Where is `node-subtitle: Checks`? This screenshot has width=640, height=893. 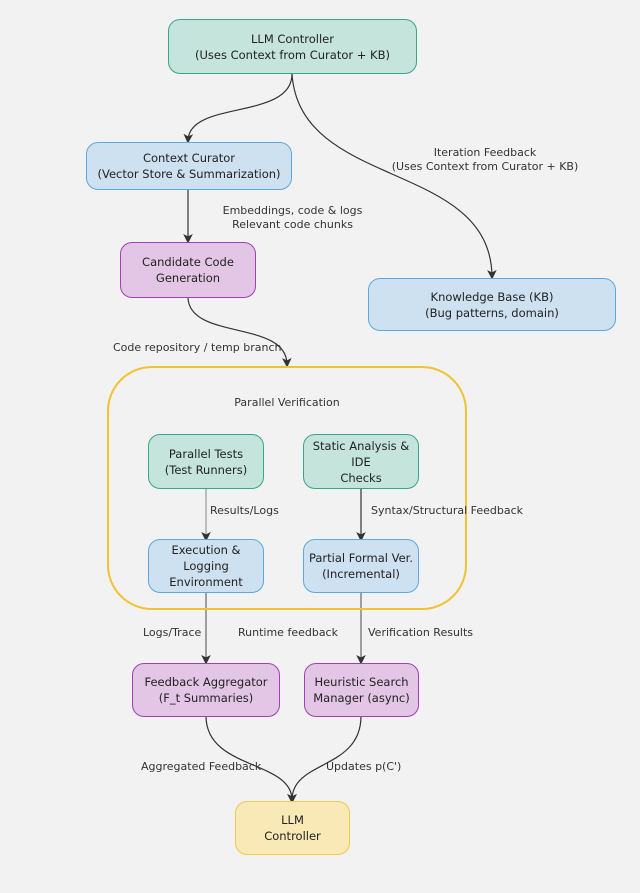
node-subtitle: Checks is located at coordinates (361, 477).